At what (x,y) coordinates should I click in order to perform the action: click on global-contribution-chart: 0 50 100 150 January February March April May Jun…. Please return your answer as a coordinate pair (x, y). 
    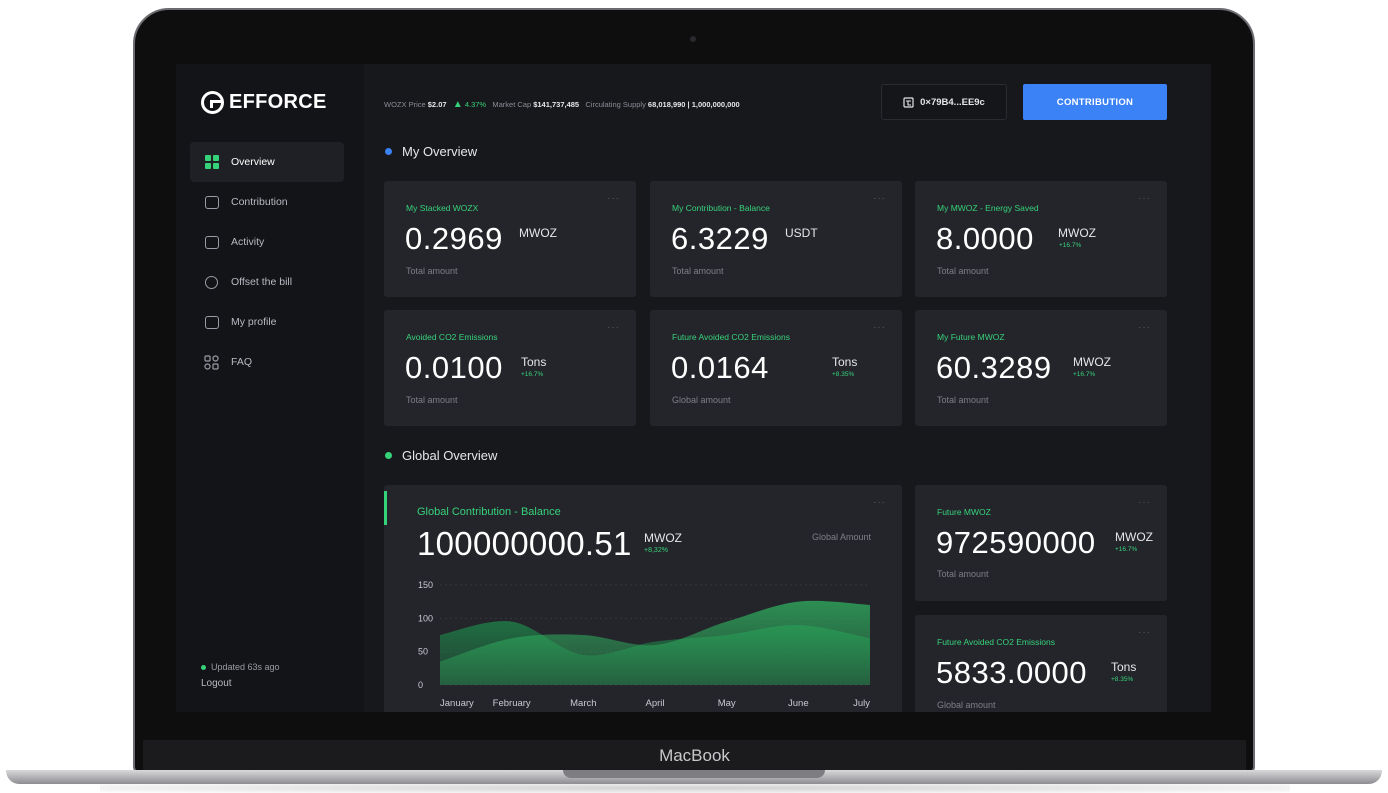
    Looking at the image, I should click on (644, 644).